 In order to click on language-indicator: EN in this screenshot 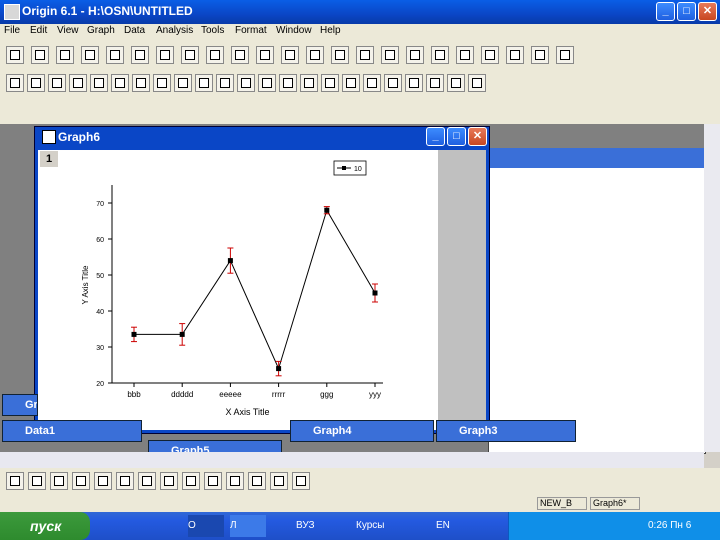, I will do `click(446, 526)`.